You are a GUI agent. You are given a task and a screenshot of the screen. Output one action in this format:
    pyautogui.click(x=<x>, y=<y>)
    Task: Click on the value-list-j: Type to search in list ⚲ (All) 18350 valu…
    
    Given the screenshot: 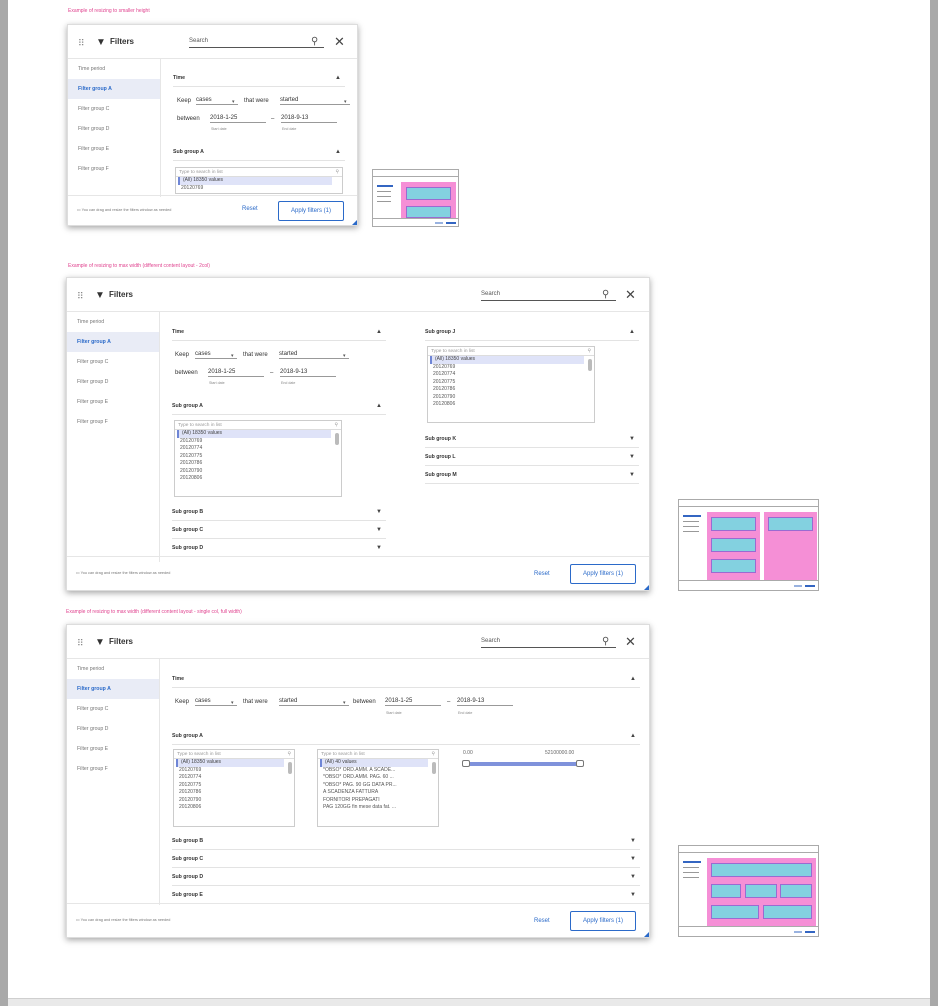 What is the action you would take?
    pyautogui.click(x=511, y=384)
    